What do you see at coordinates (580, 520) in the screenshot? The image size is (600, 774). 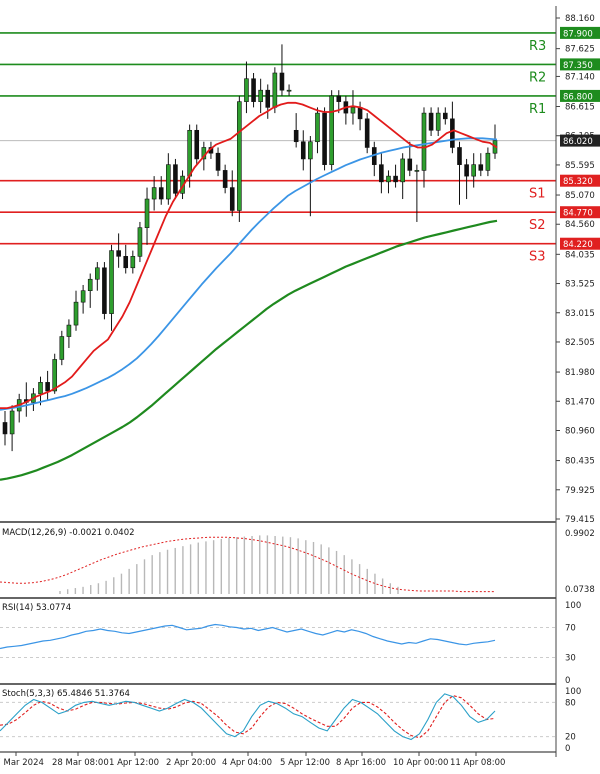 I see `price-tick-label: 79.415` at bounding box center [580, 520].